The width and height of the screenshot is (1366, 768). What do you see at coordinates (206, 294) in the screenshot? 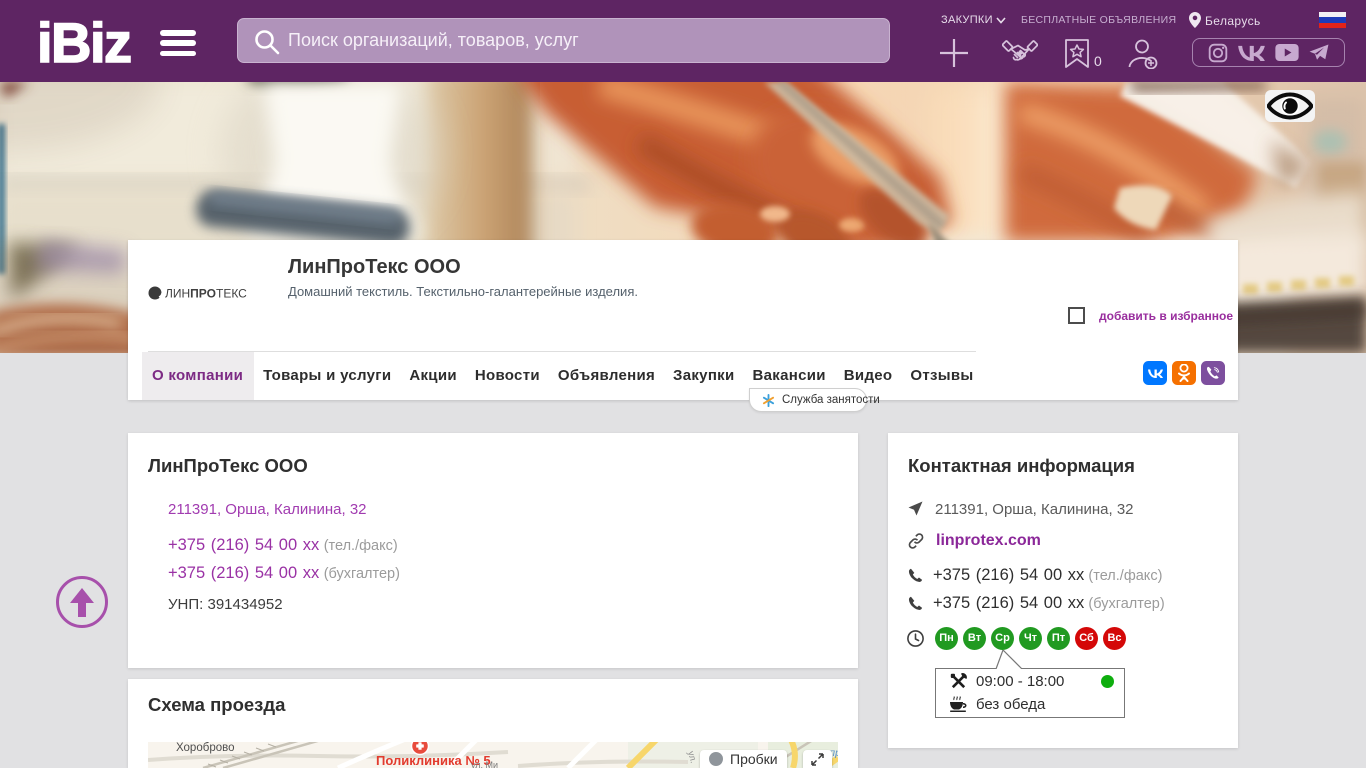
I see `svg-text: ЛИНПРОТЕКС.` at bounding box center [206, 294].